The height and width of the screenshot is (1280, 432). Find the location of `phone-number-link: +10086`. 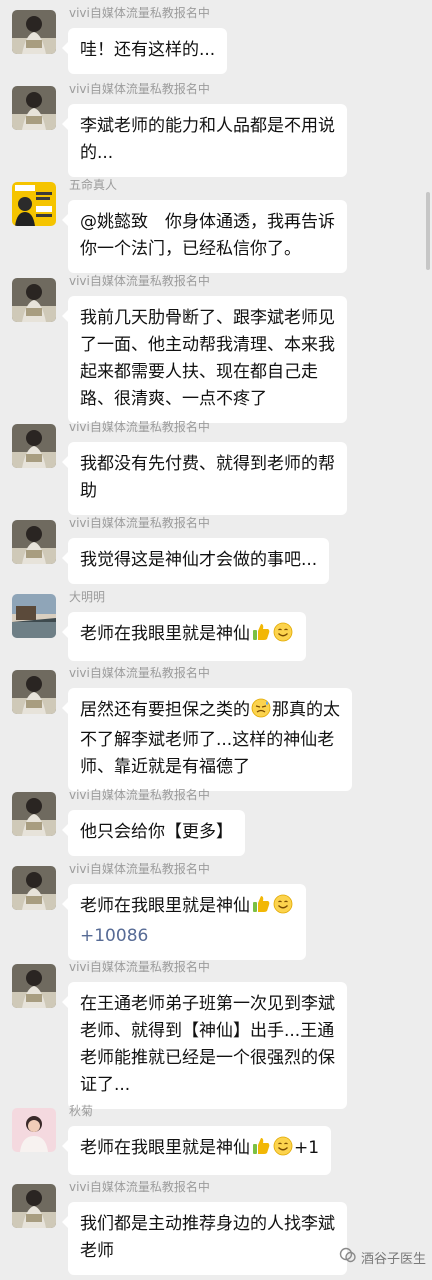

phone-number-link: +10086 is located at coordinates (187, 936).